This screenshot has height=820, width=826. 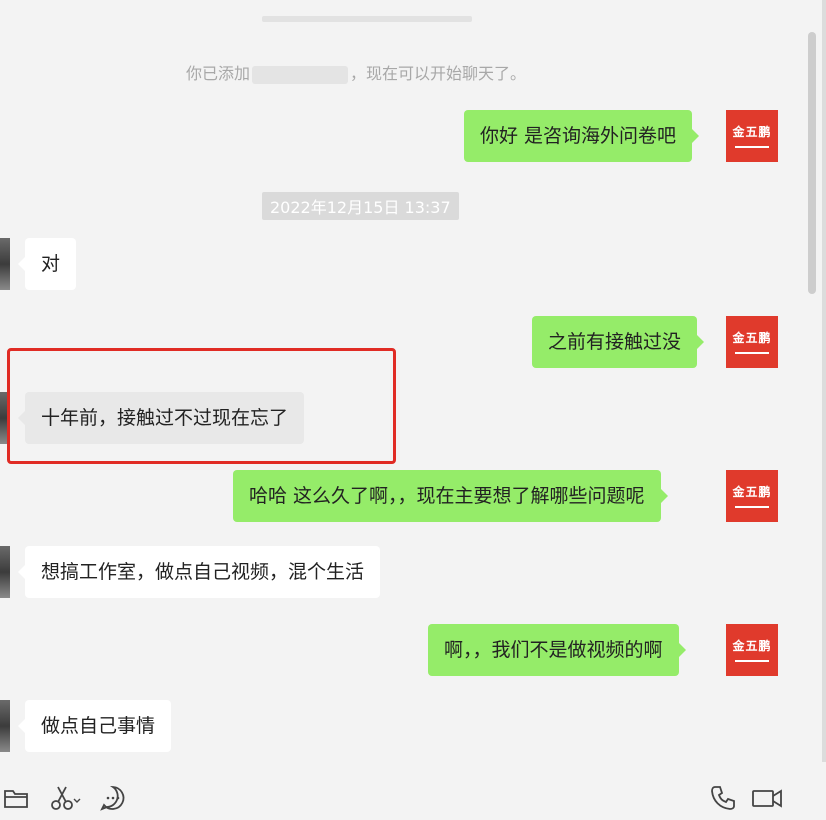 I want to click on video-camera-icon, so click(x=767, y=798).